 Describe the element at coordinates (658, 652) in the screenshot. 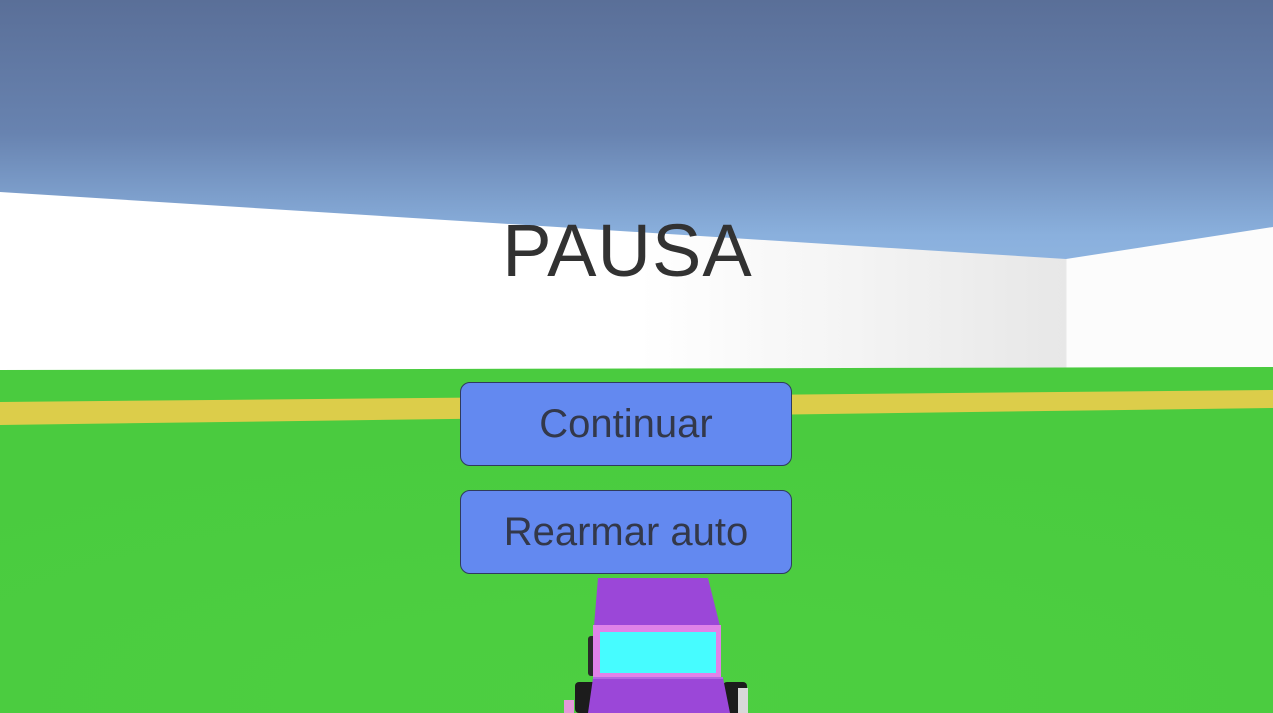

I see `car-window` at that location.